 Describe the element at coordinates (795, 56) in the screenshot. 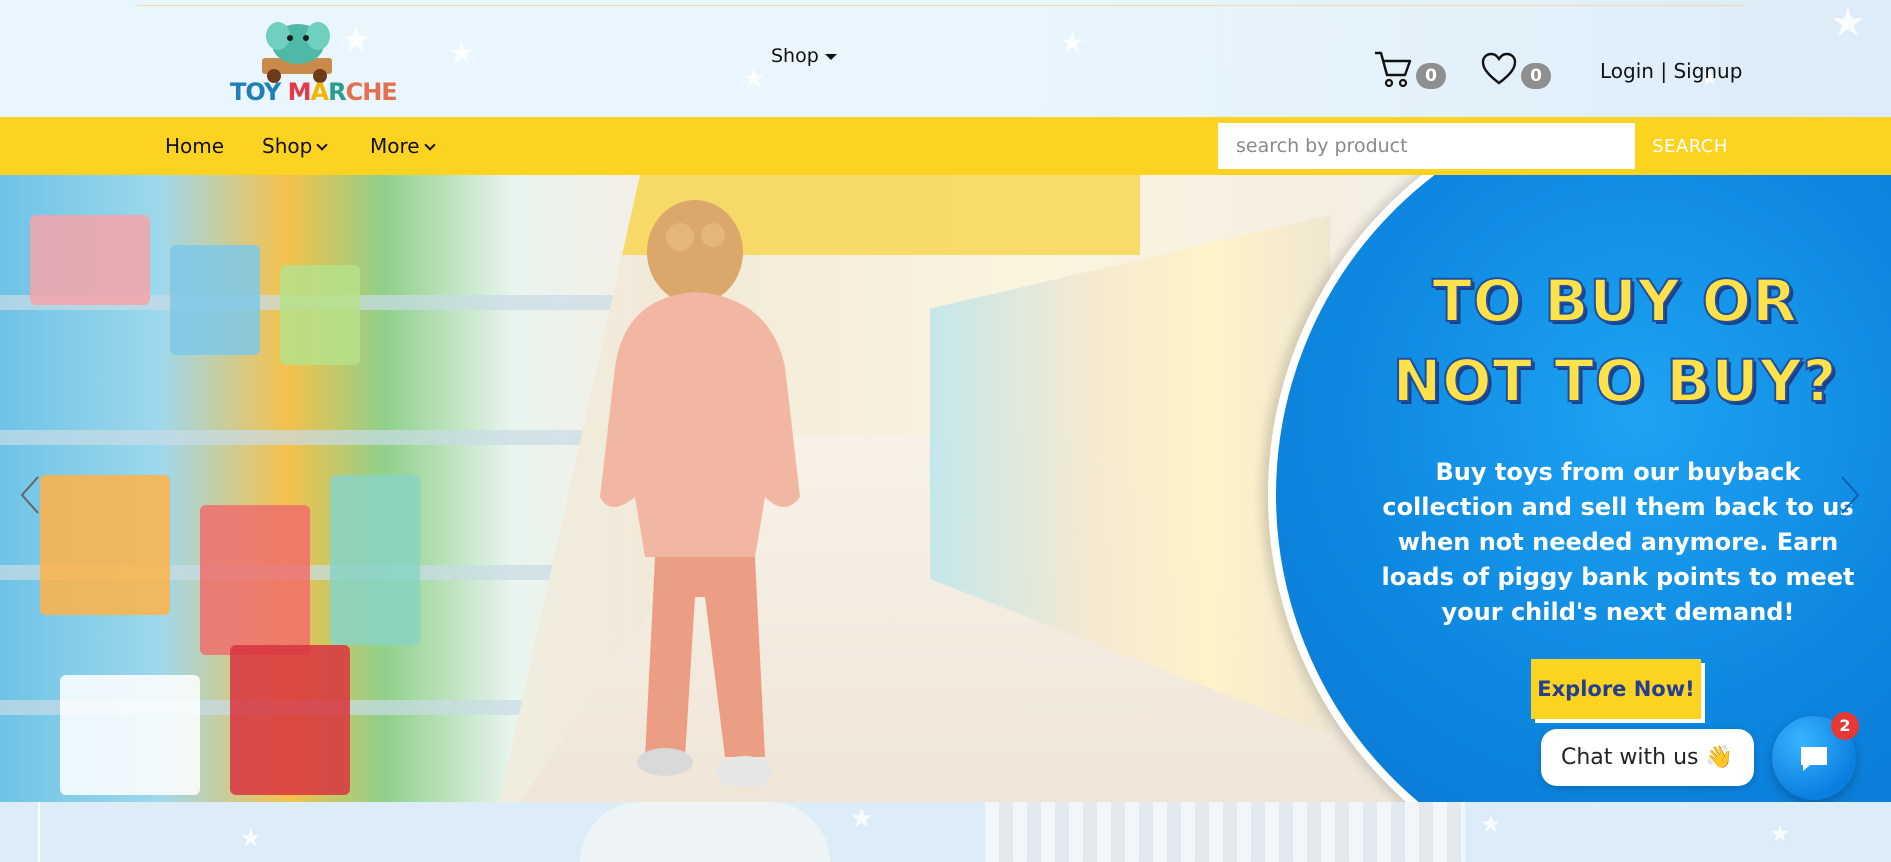

I see `shop-dropdown-label: Shop` at that location.